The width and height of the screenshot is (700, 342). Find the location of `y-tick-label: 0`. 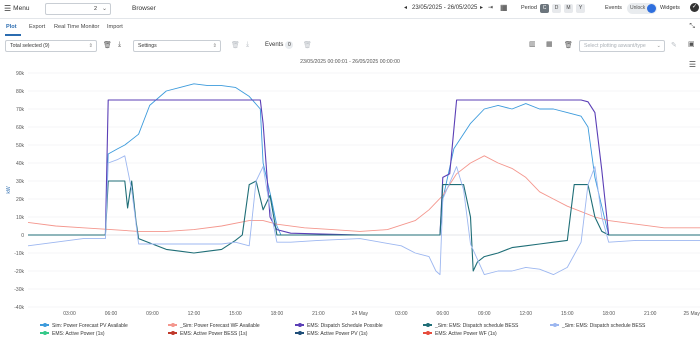

y-tick-label: 0 is located at coordinates (22, 236).